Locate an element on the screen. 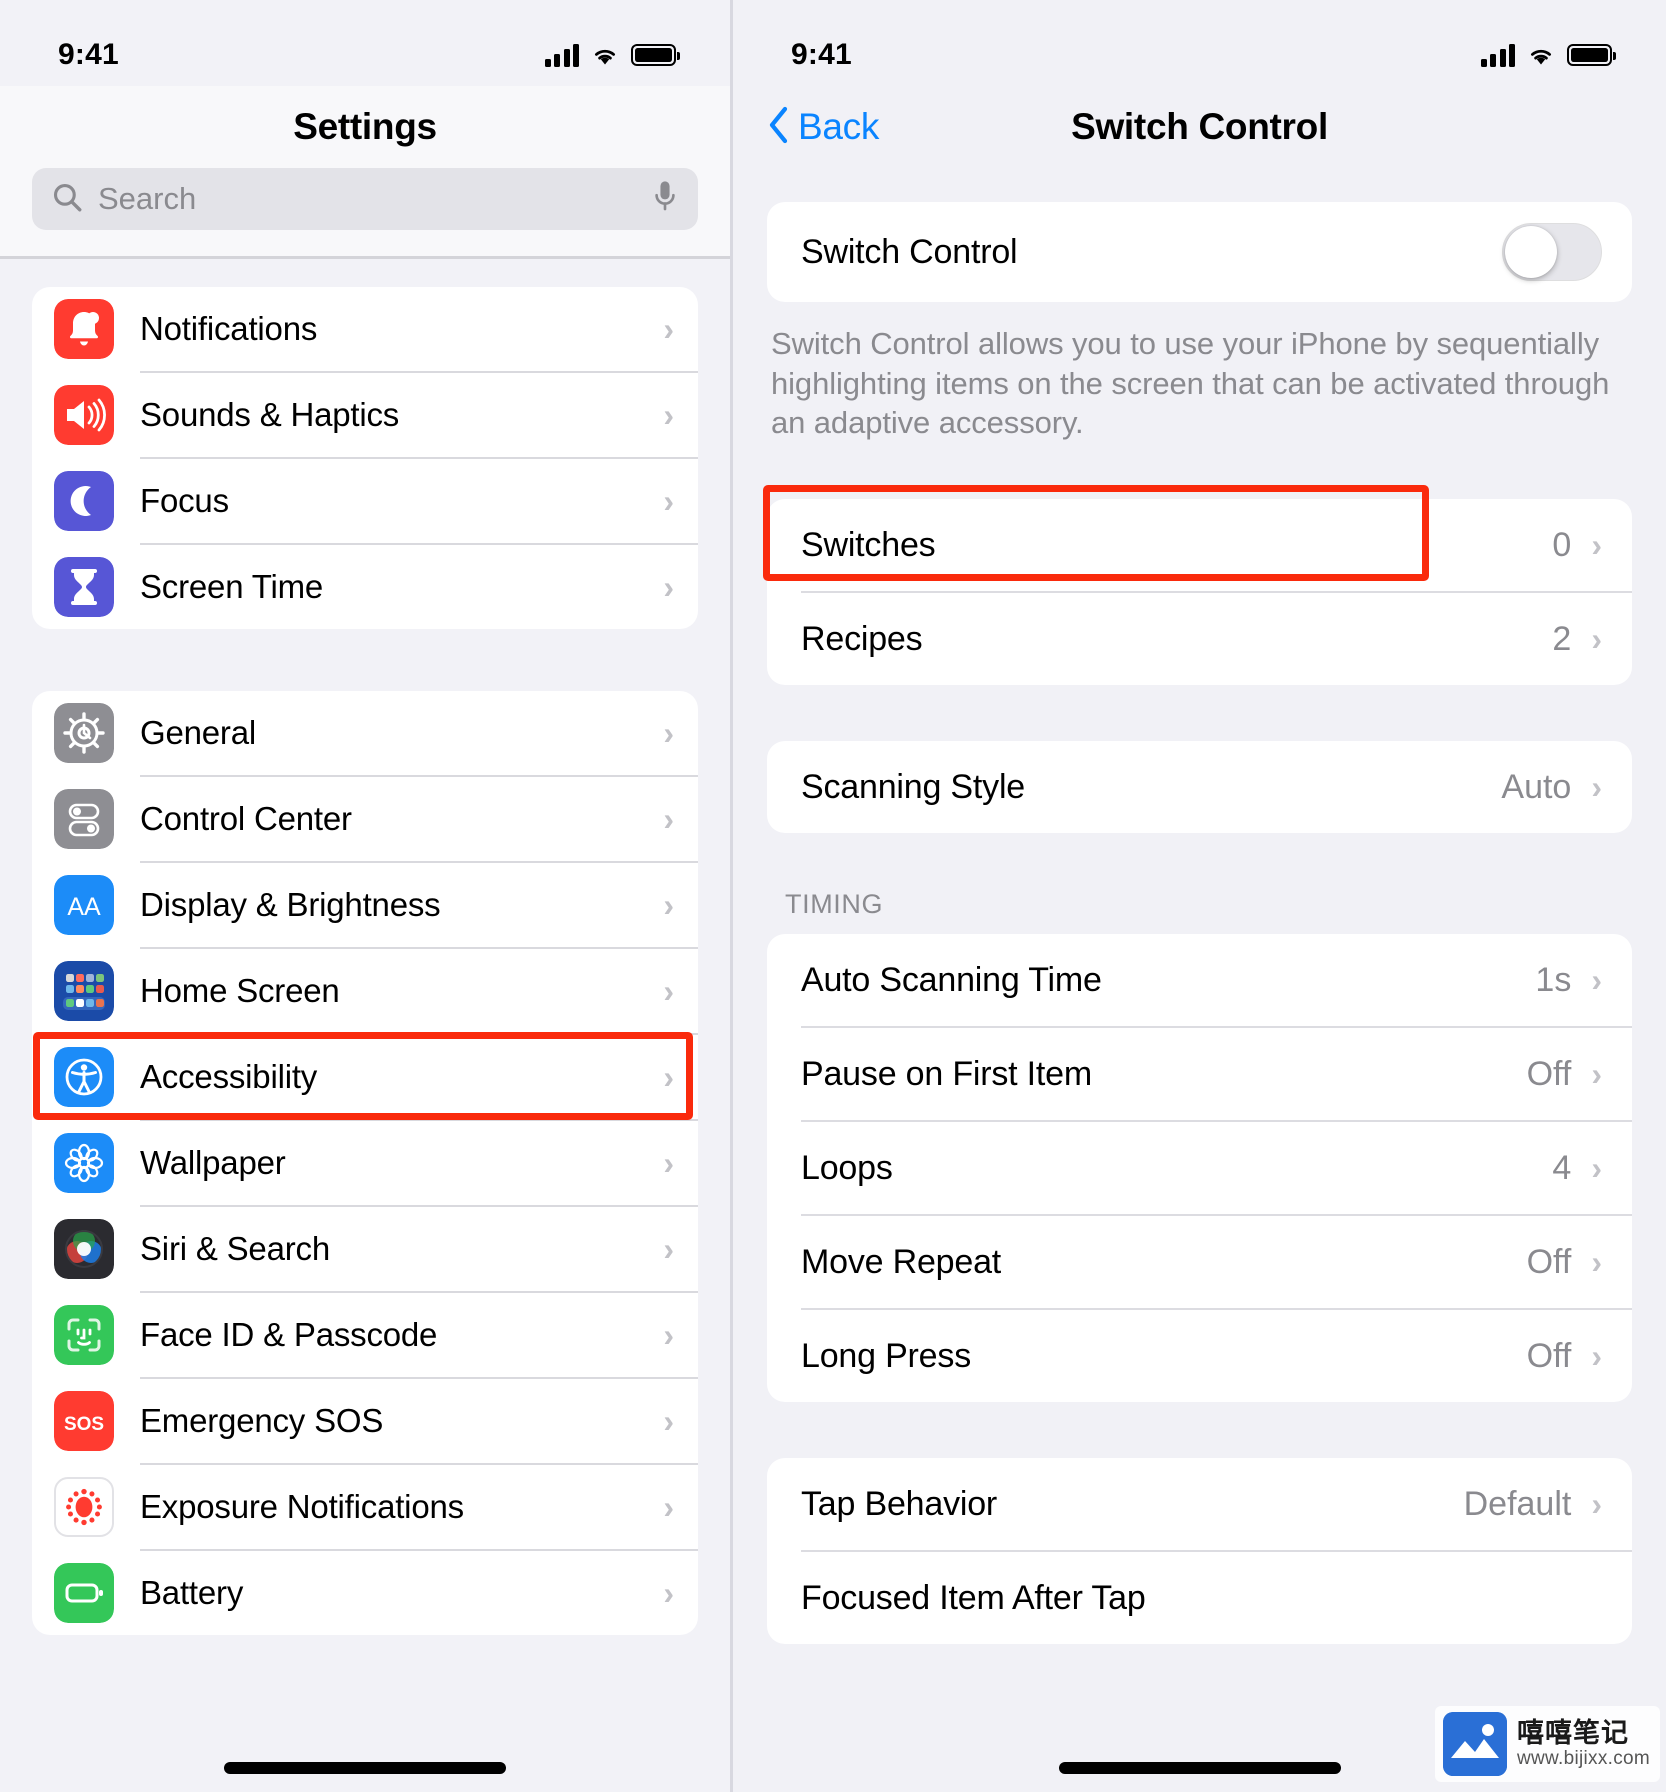 The width and height of the screenshot is (1666, 1792). watermark-url: www.bijixx.com is located at coordinates (1583, 1759).